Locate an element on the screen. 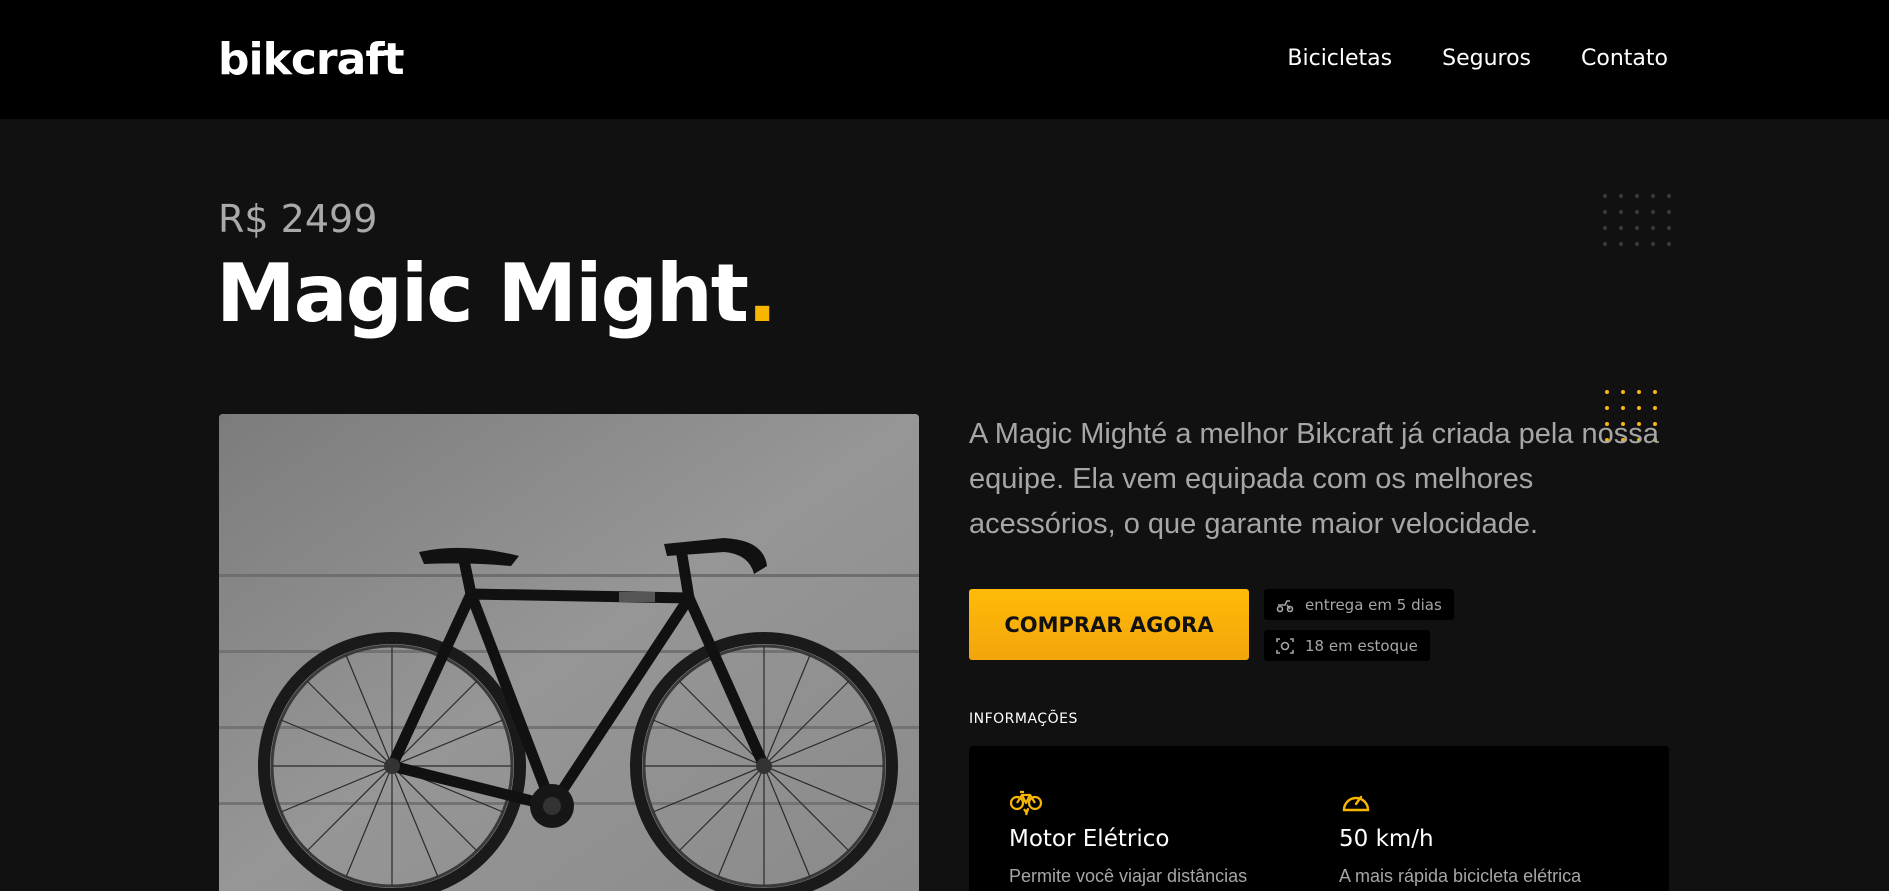  site-header: bikcraft Bicicletas Seguros Contato is located at coordinates (944, 59).